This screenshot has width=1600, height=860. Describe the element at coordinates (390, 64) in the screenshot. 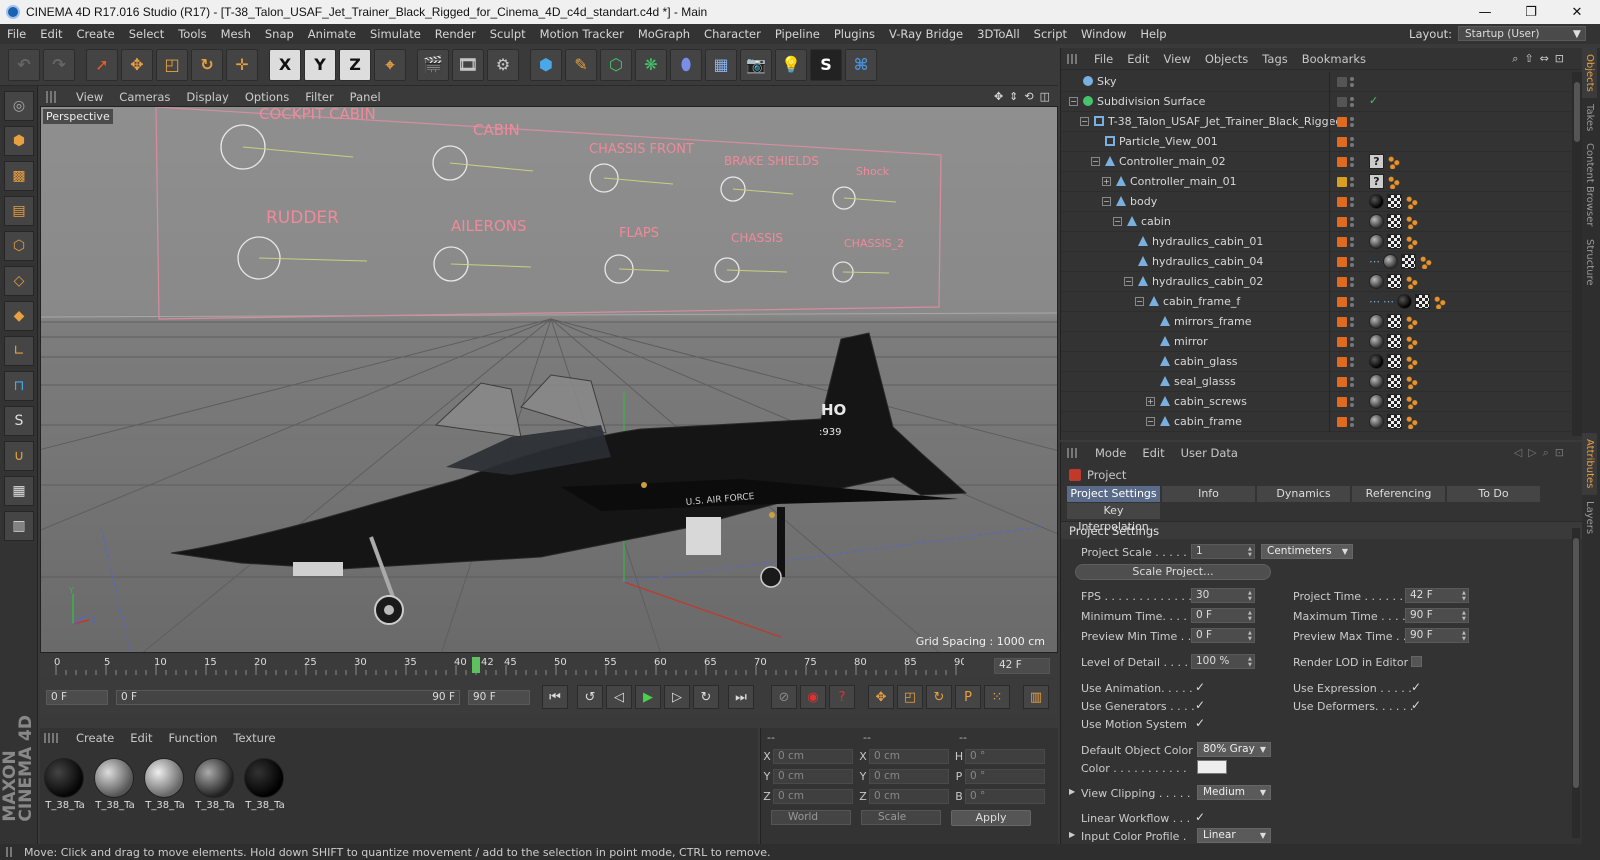

I see `coordinate-system-button: ⌖` at that location.